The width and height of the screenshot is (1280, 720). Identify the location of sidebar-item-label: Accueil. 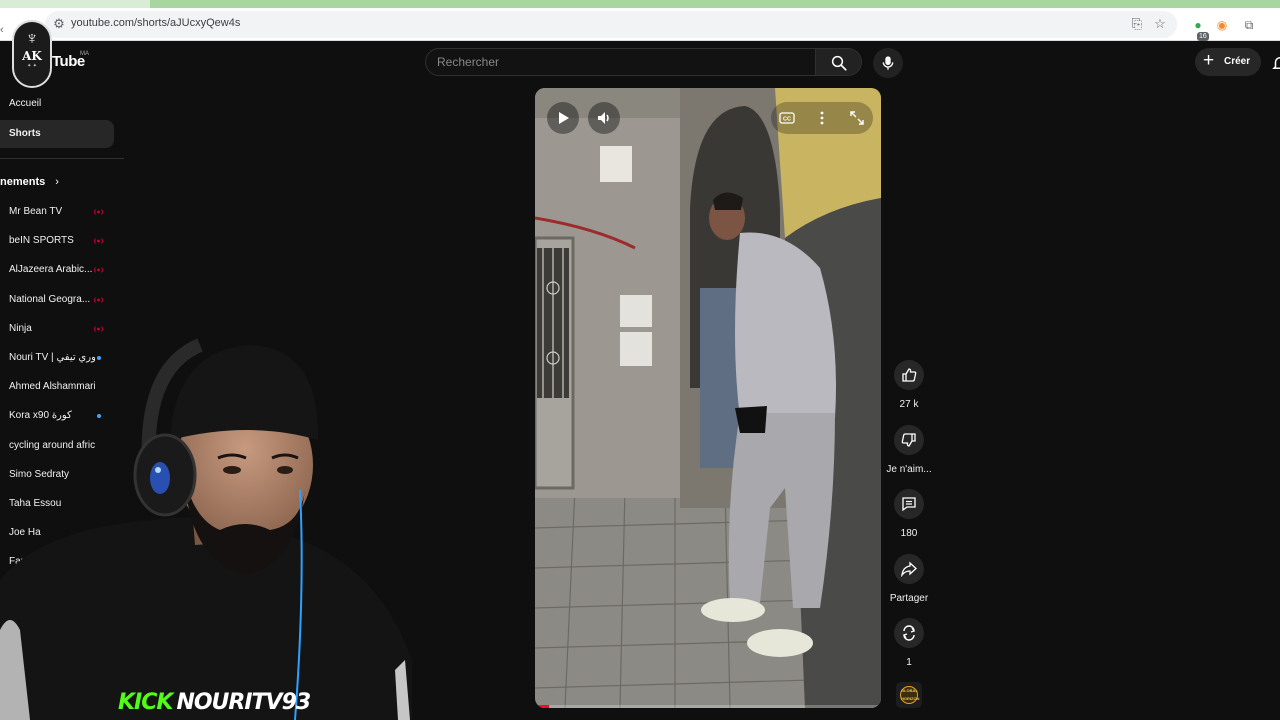
(25, 103).